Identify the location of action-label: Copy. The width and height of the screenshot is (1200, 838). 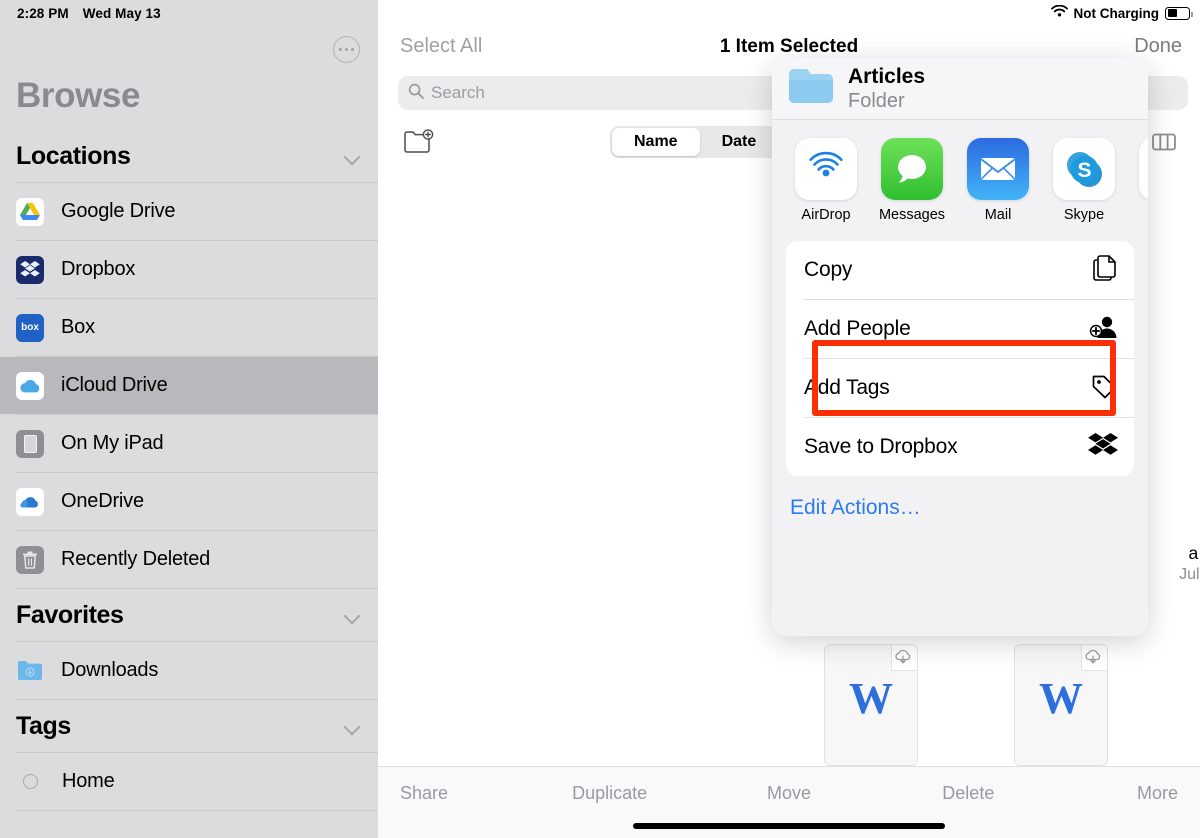
(828, 269).